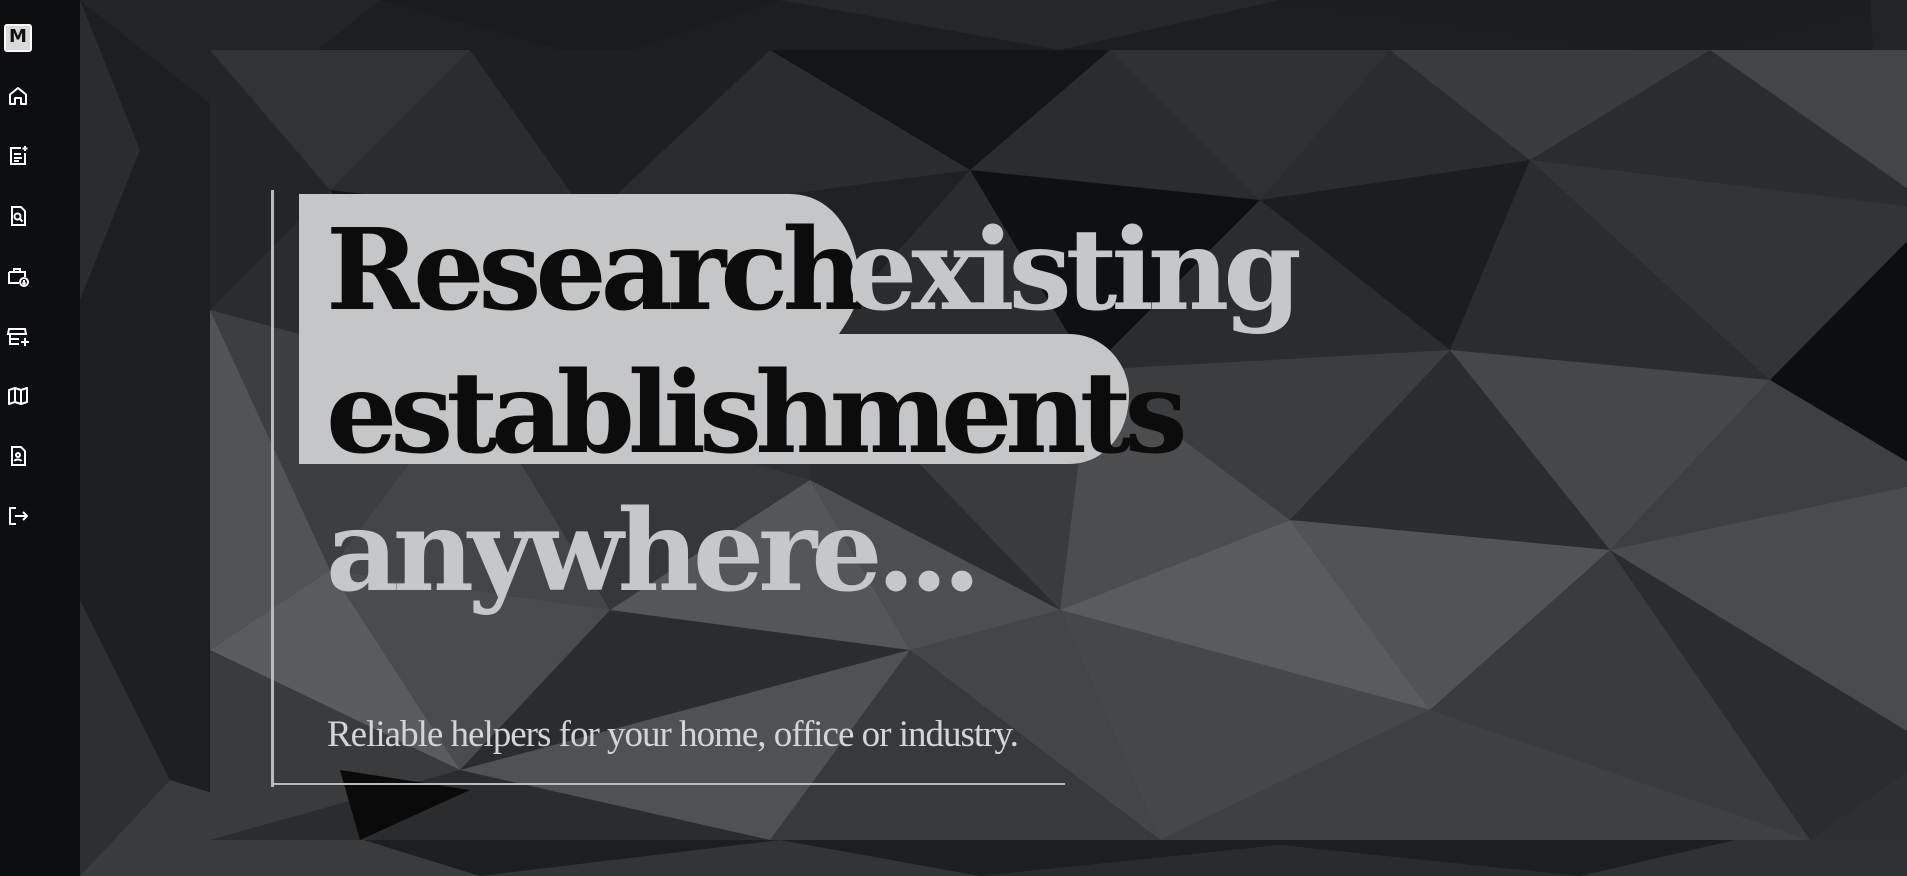  Describe the element at coordinates (756, 413) in the screenshot. I see `headline-word-establishments: establishments` at that location.